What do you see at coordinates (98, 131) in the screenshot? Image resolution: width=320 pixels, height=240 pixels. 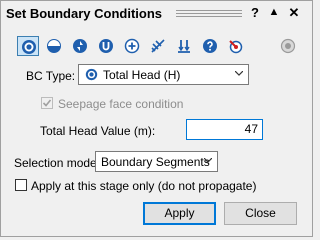 I see `total-head-value-label: Total Head Value (m):` at bounding box center [98, 131].